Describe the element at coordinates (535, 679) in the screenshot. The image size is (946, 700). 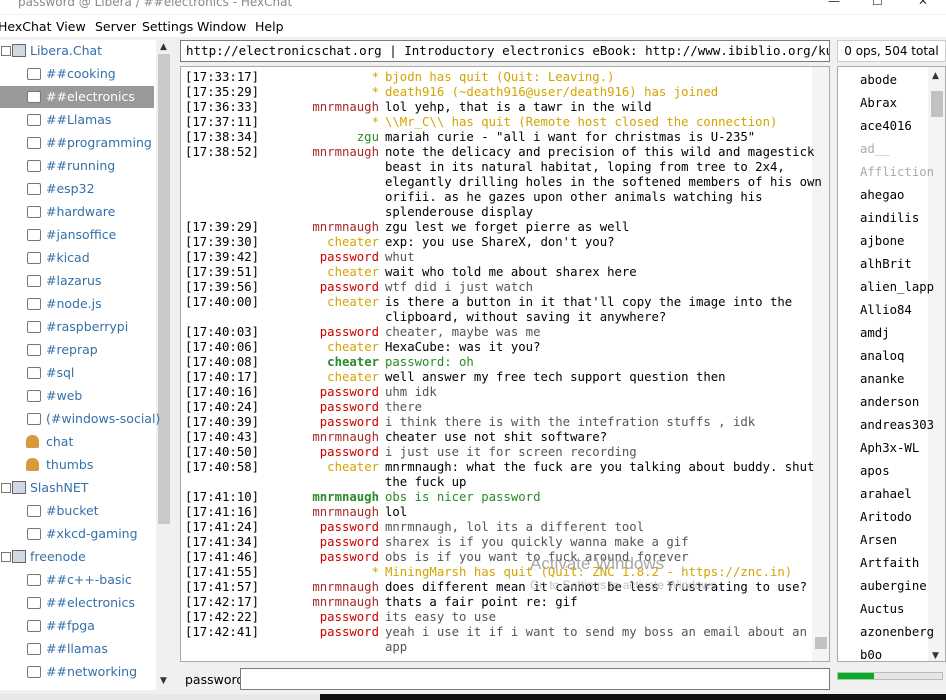
I see `message-input` at that location.